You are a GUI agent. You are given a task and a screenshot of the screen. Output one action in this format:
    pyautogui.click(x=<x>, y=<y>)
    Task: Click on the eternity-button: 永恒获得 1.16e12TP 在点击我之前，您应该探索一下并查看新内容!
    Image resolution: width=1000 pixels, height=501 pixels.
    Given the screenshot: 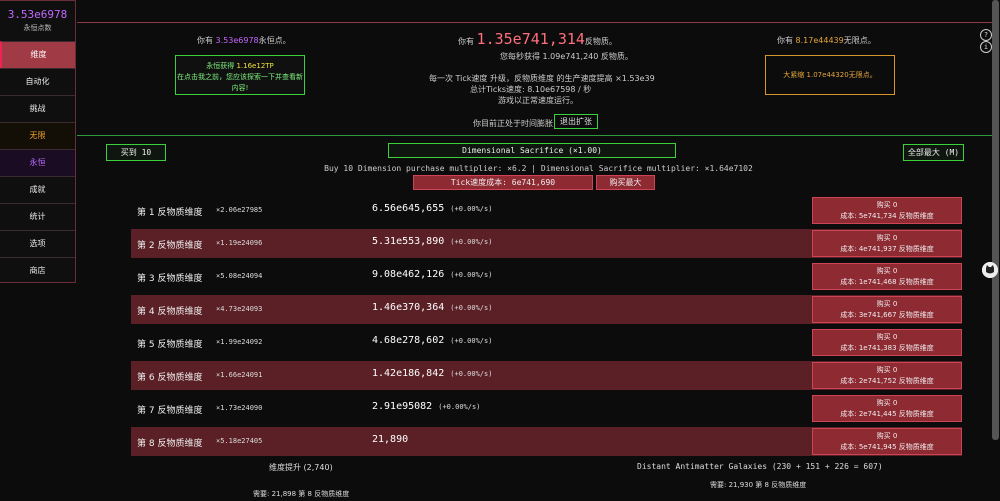 What is the action you would take?
    pyautogui.click(x=240, y=75)
    